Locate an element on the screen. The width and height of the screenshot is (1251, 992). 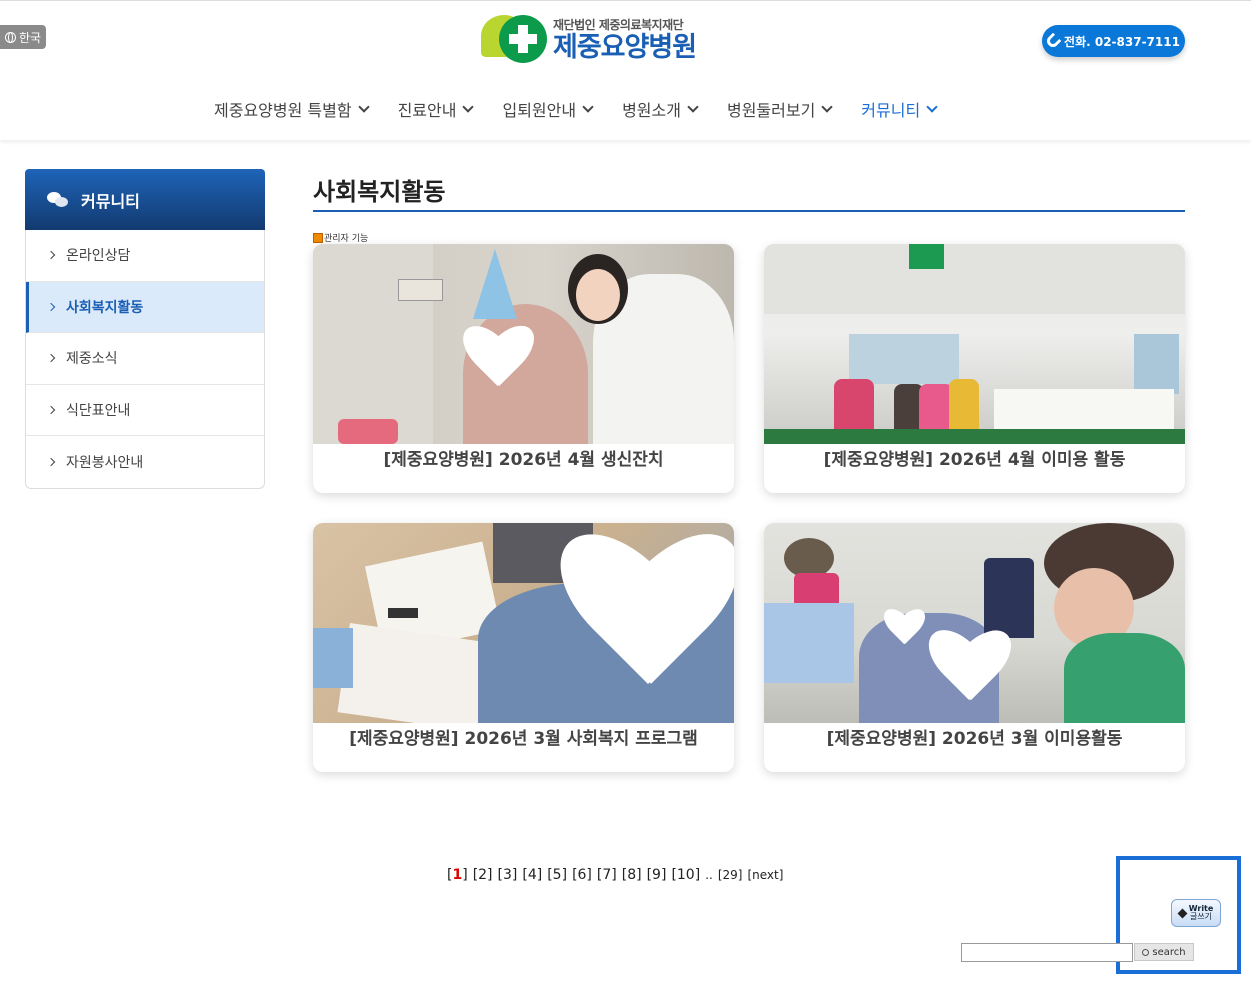
current-page-number: 1 is located at coordinates (457, 875).